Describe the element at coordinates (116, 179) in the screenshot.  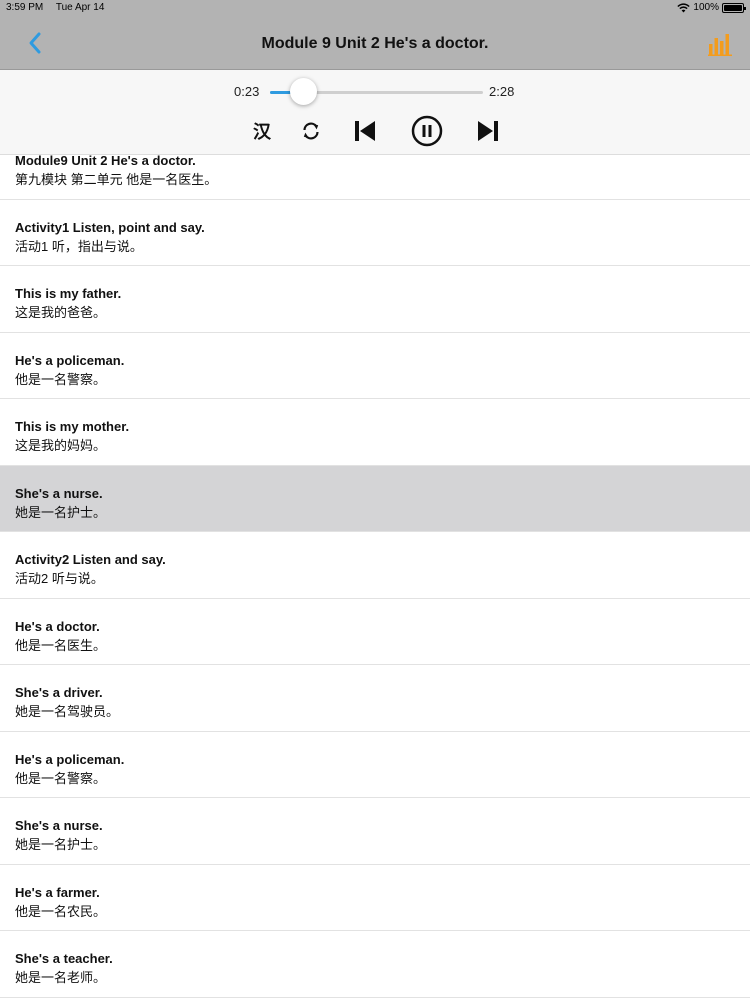
I see `sentence-chinese: 第九模块 第二单元 他是一名医生。` at that location.